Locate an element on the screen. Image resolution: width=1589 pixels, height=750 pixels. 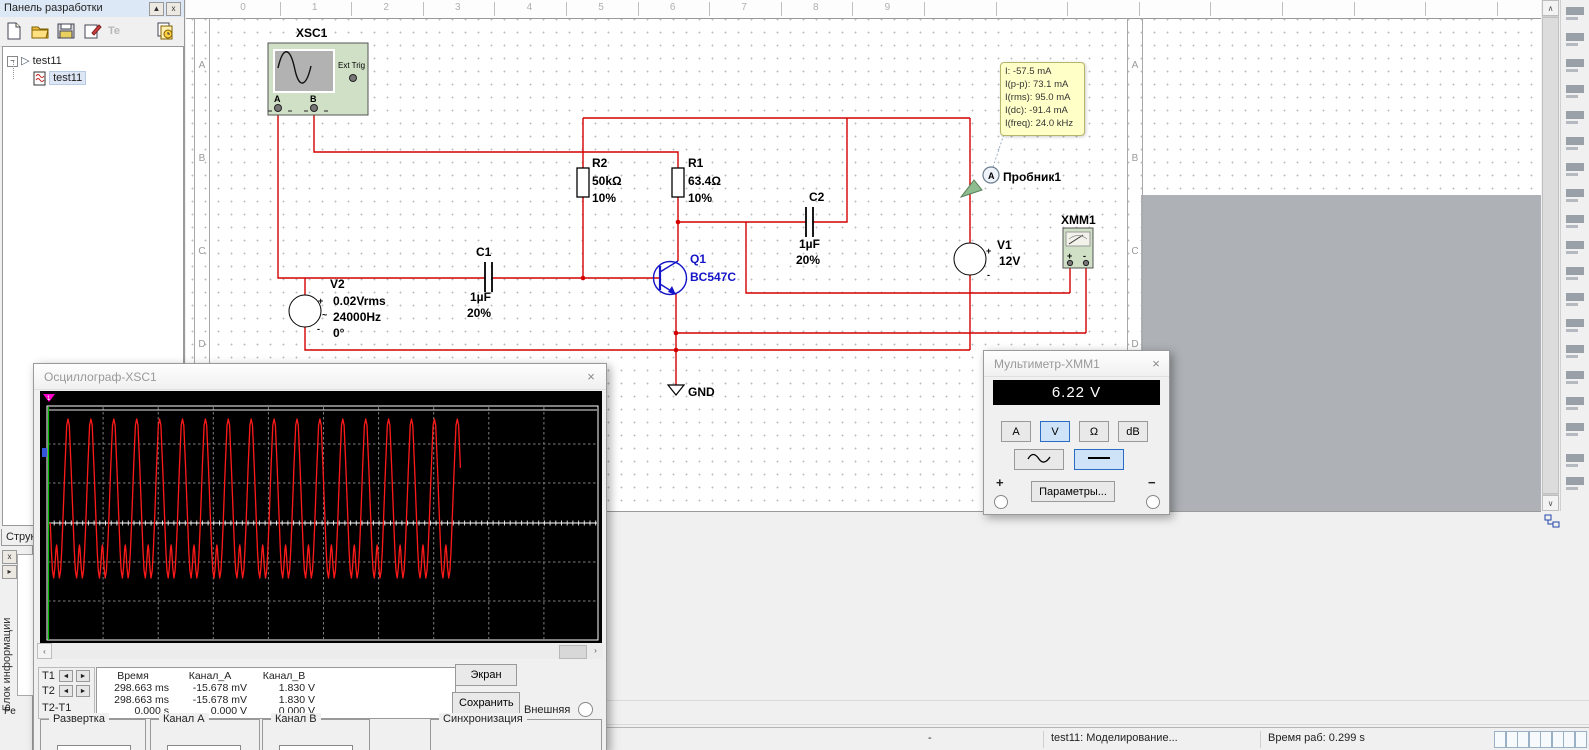
window-title: Осциллограф-XSC1 is located at coordinates (320, 377).